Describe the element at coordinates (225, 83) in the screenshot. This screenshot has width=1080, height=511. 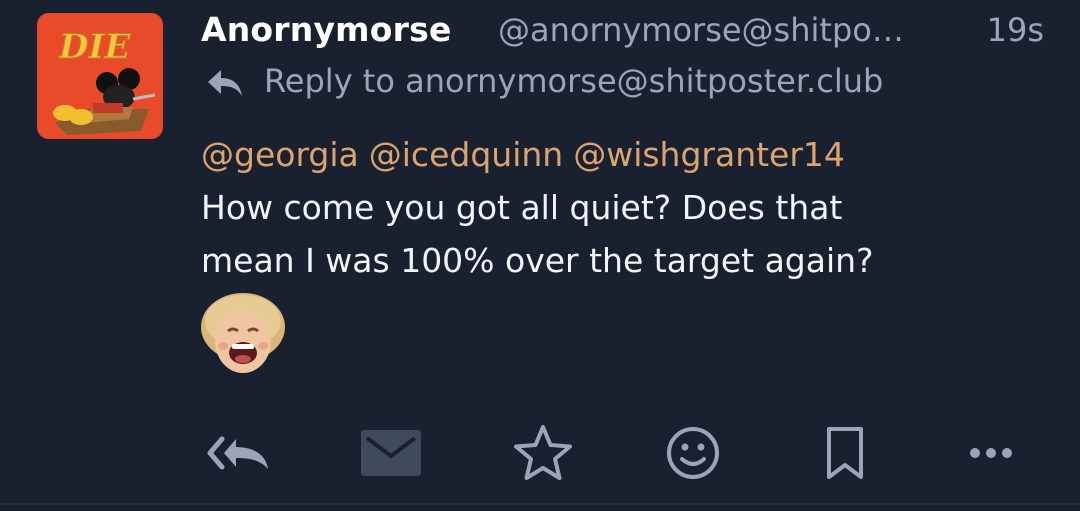
I see `reply-arrow-icon` at that location.